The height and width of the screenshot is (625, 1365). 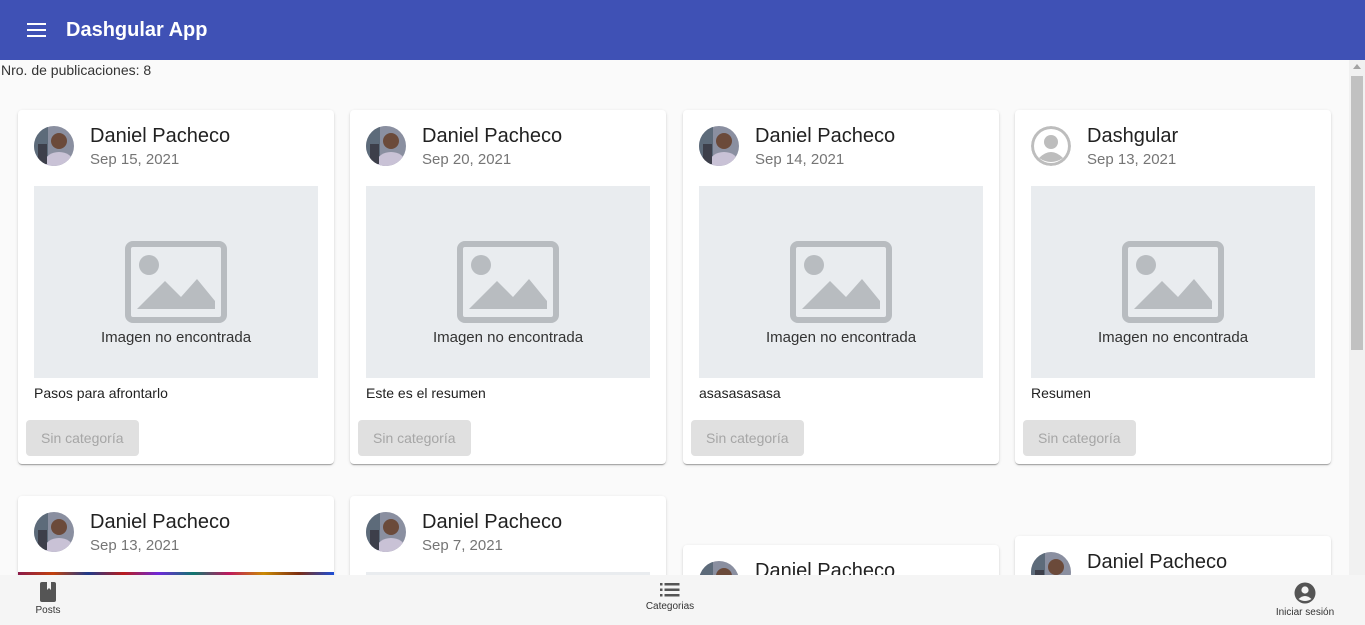 What do you see at coordinates (1357, 213) in the screenshot?
I see `scrollbar-thumb` at bounding box center [1357, 213].